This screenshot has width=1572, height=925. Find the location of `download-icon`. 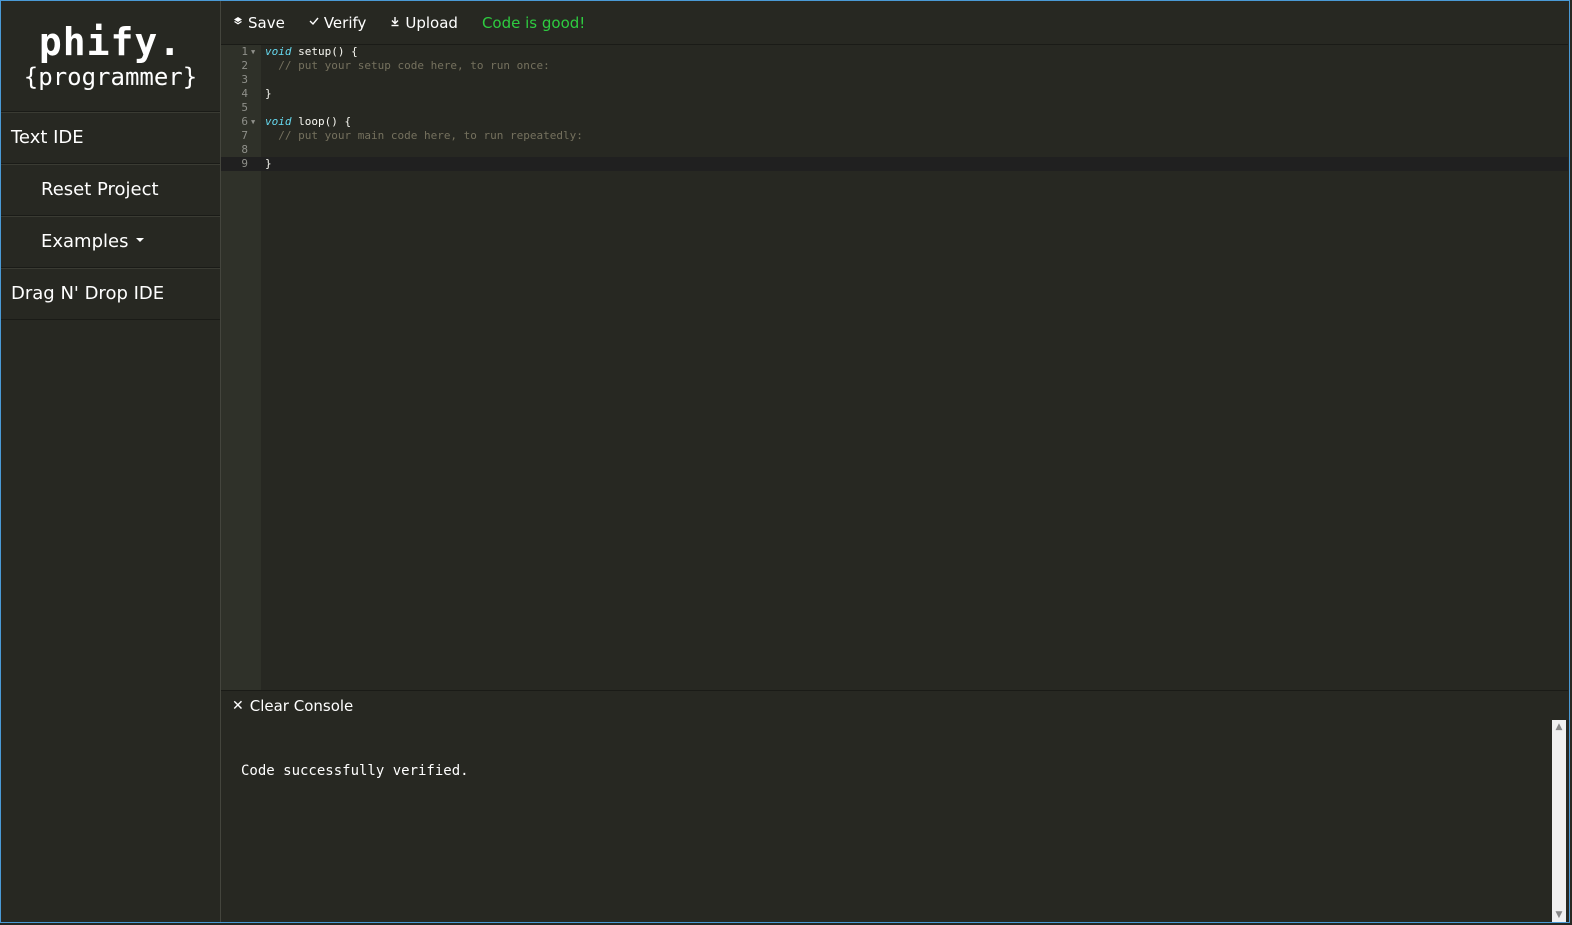

download-icon is located at coordinates (395, 23).